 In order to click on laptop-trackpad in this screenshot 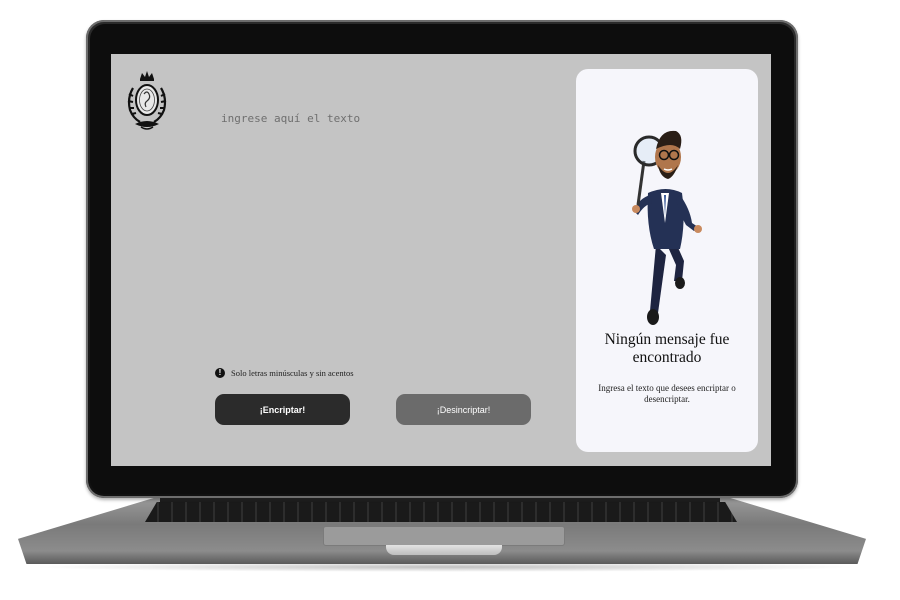, I will do `click(444, 536)`.